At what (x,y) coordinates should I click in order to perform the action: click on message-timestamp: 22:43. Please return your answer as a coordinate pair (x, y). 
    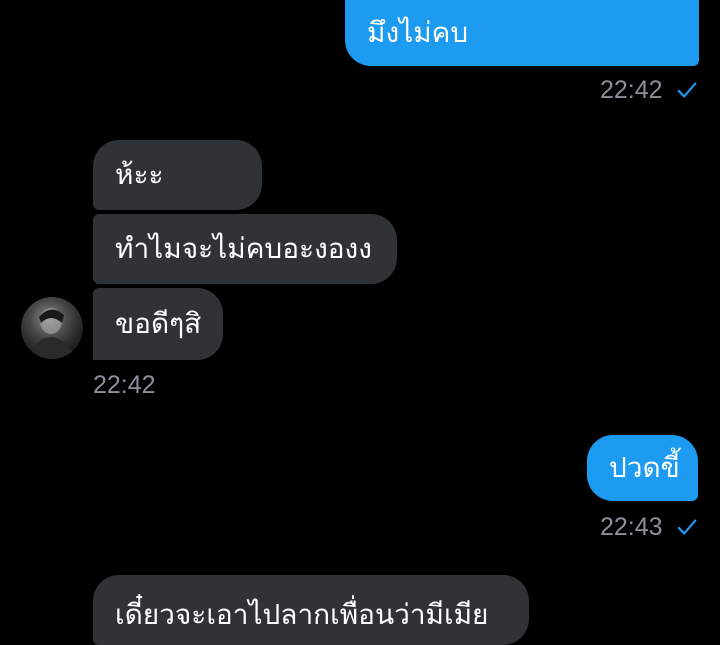
    Looking at the image, I should click on (631, 527).